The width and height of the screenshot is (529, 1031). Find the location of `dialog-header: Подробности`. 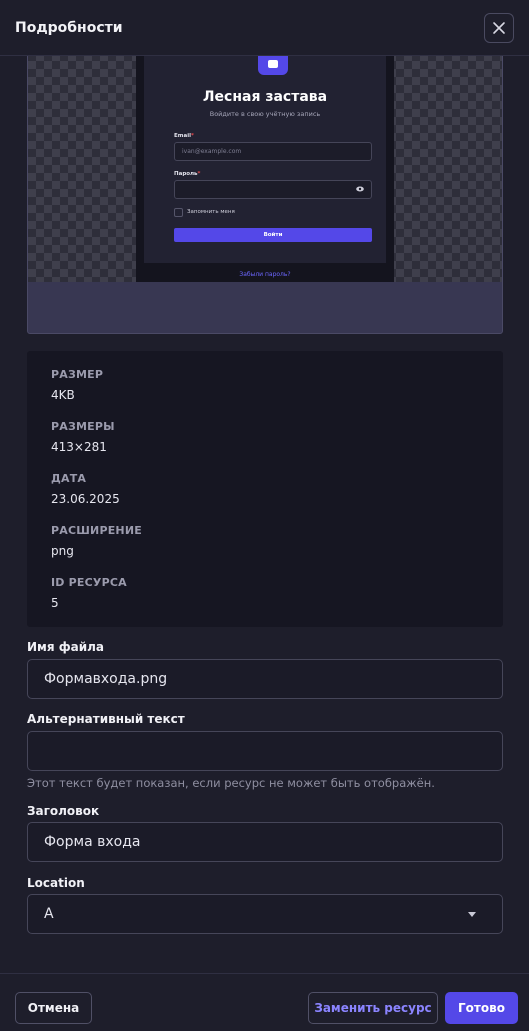

dialog-header: Подробности is located at coordinates (264, 28).